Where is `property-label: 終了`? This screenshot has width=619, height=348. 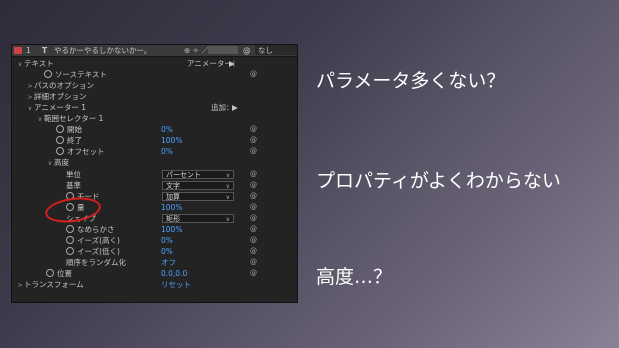 property-label: 終了 is located at coordinates (74, 141).